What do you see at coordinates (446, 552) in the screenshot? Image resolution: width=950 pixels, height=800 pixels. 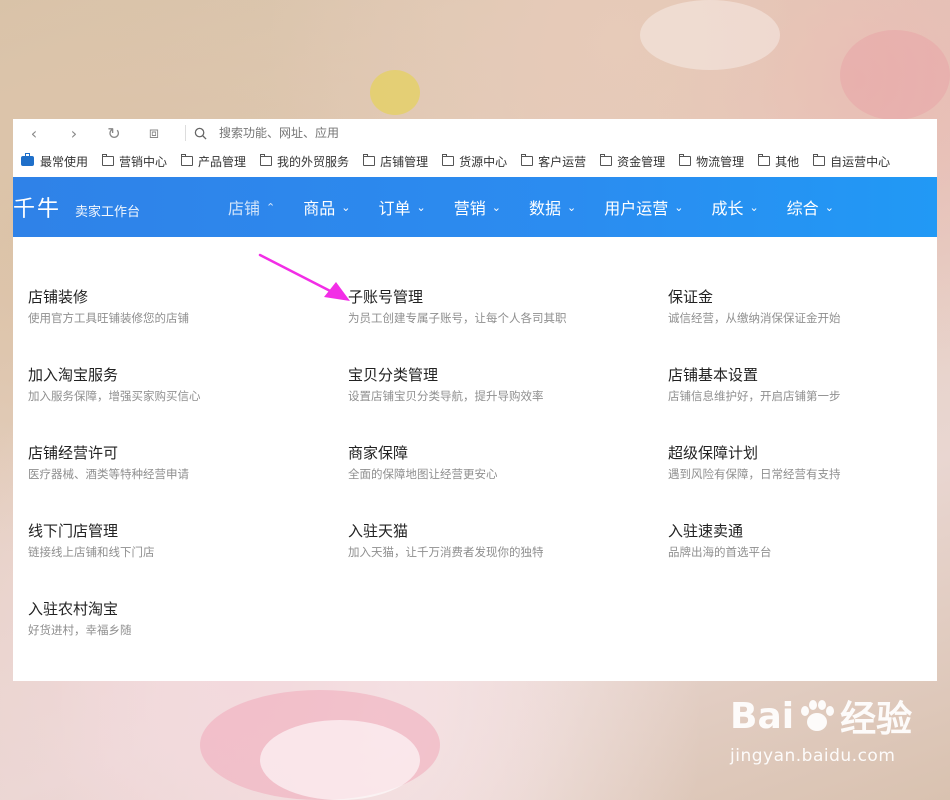 I see `entry-description: 加入天猫，让千万消费者发现你的独特` at bounding box center [446, 552].